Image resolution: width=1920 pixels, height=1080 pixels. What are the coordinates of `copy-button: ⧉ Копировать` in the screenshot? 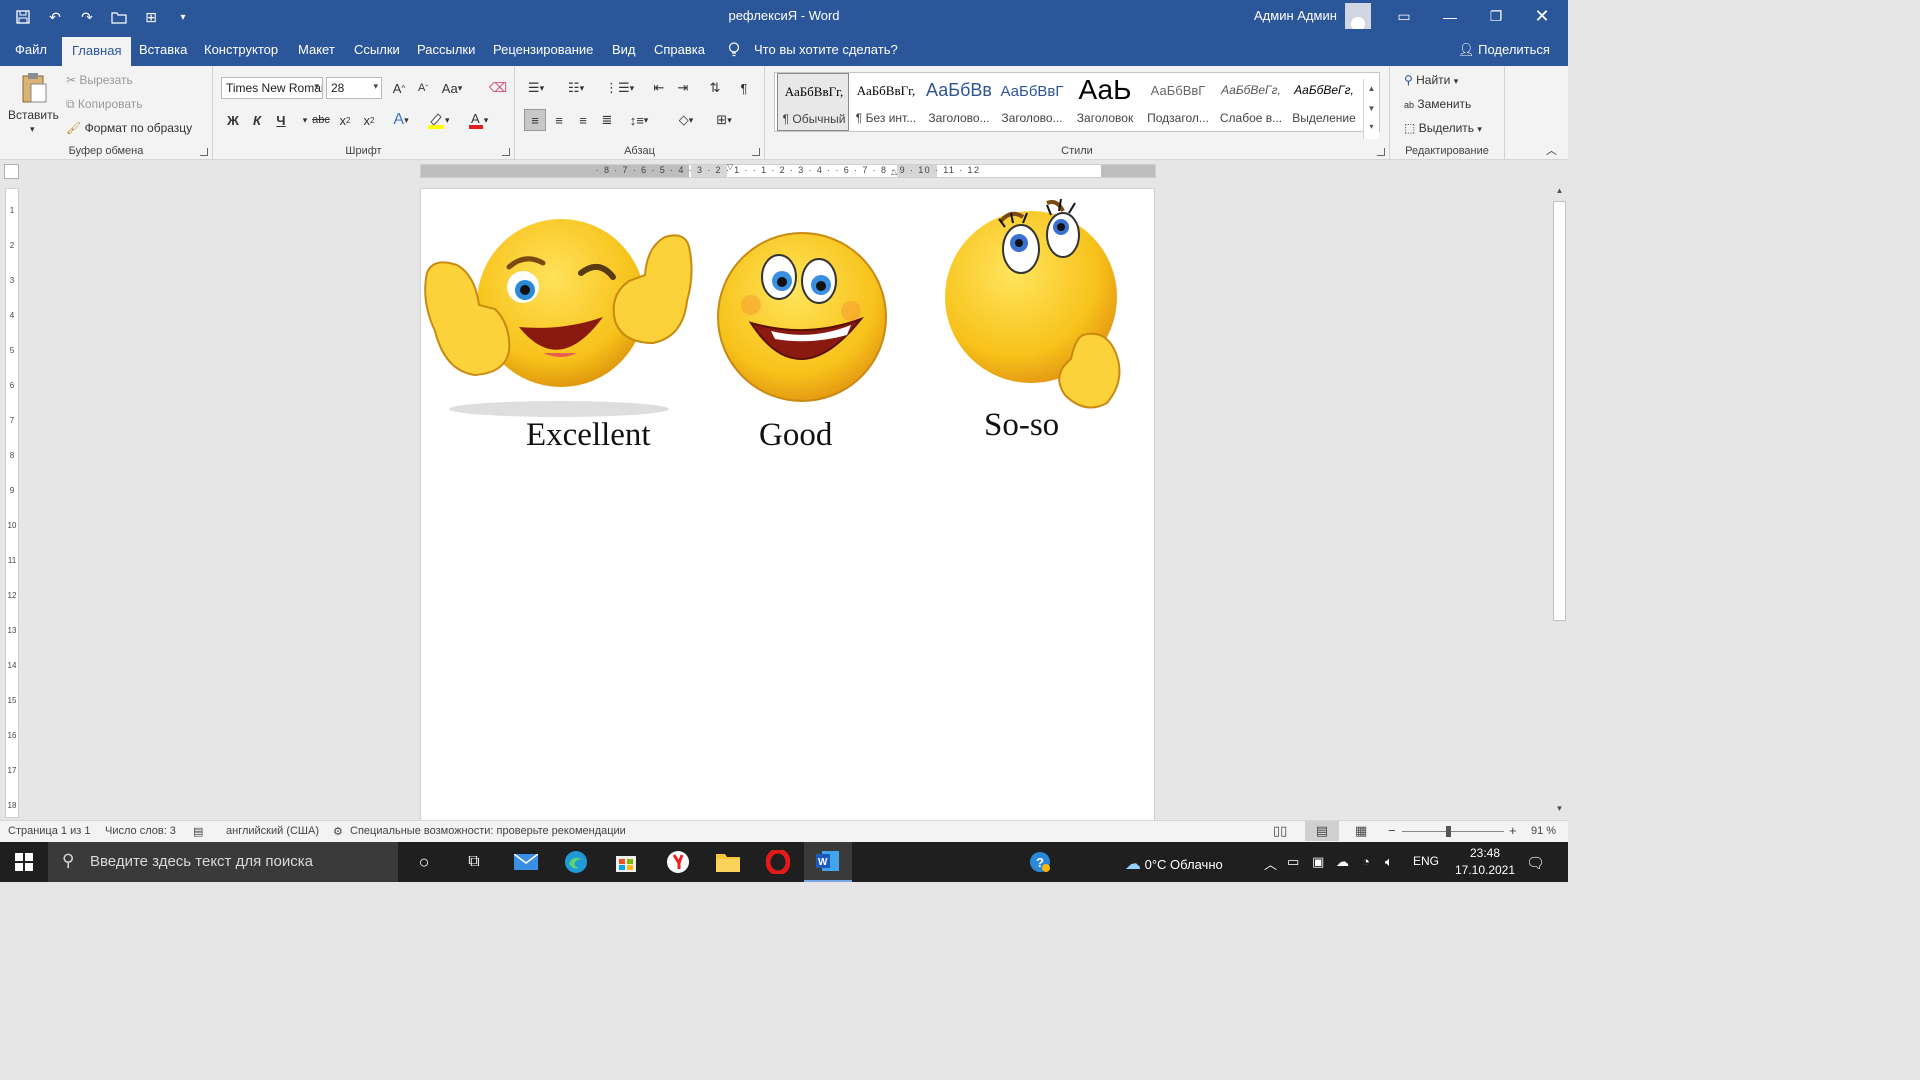 It's located at (104, 104).